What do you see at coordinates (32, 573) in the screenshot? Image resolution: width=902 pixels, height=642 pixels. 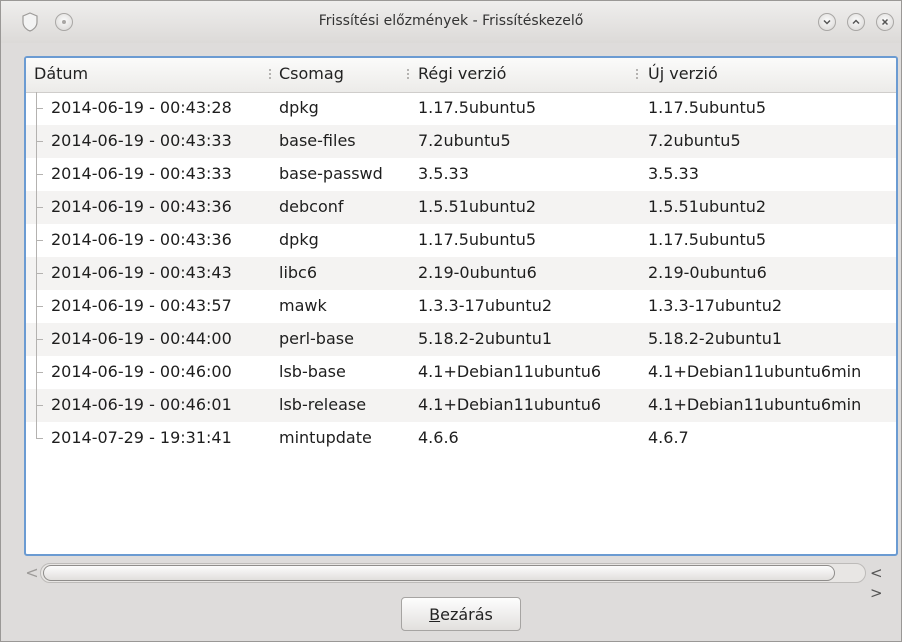 I see `scroll-left-arrow: <` at bounding box center [32, 573].